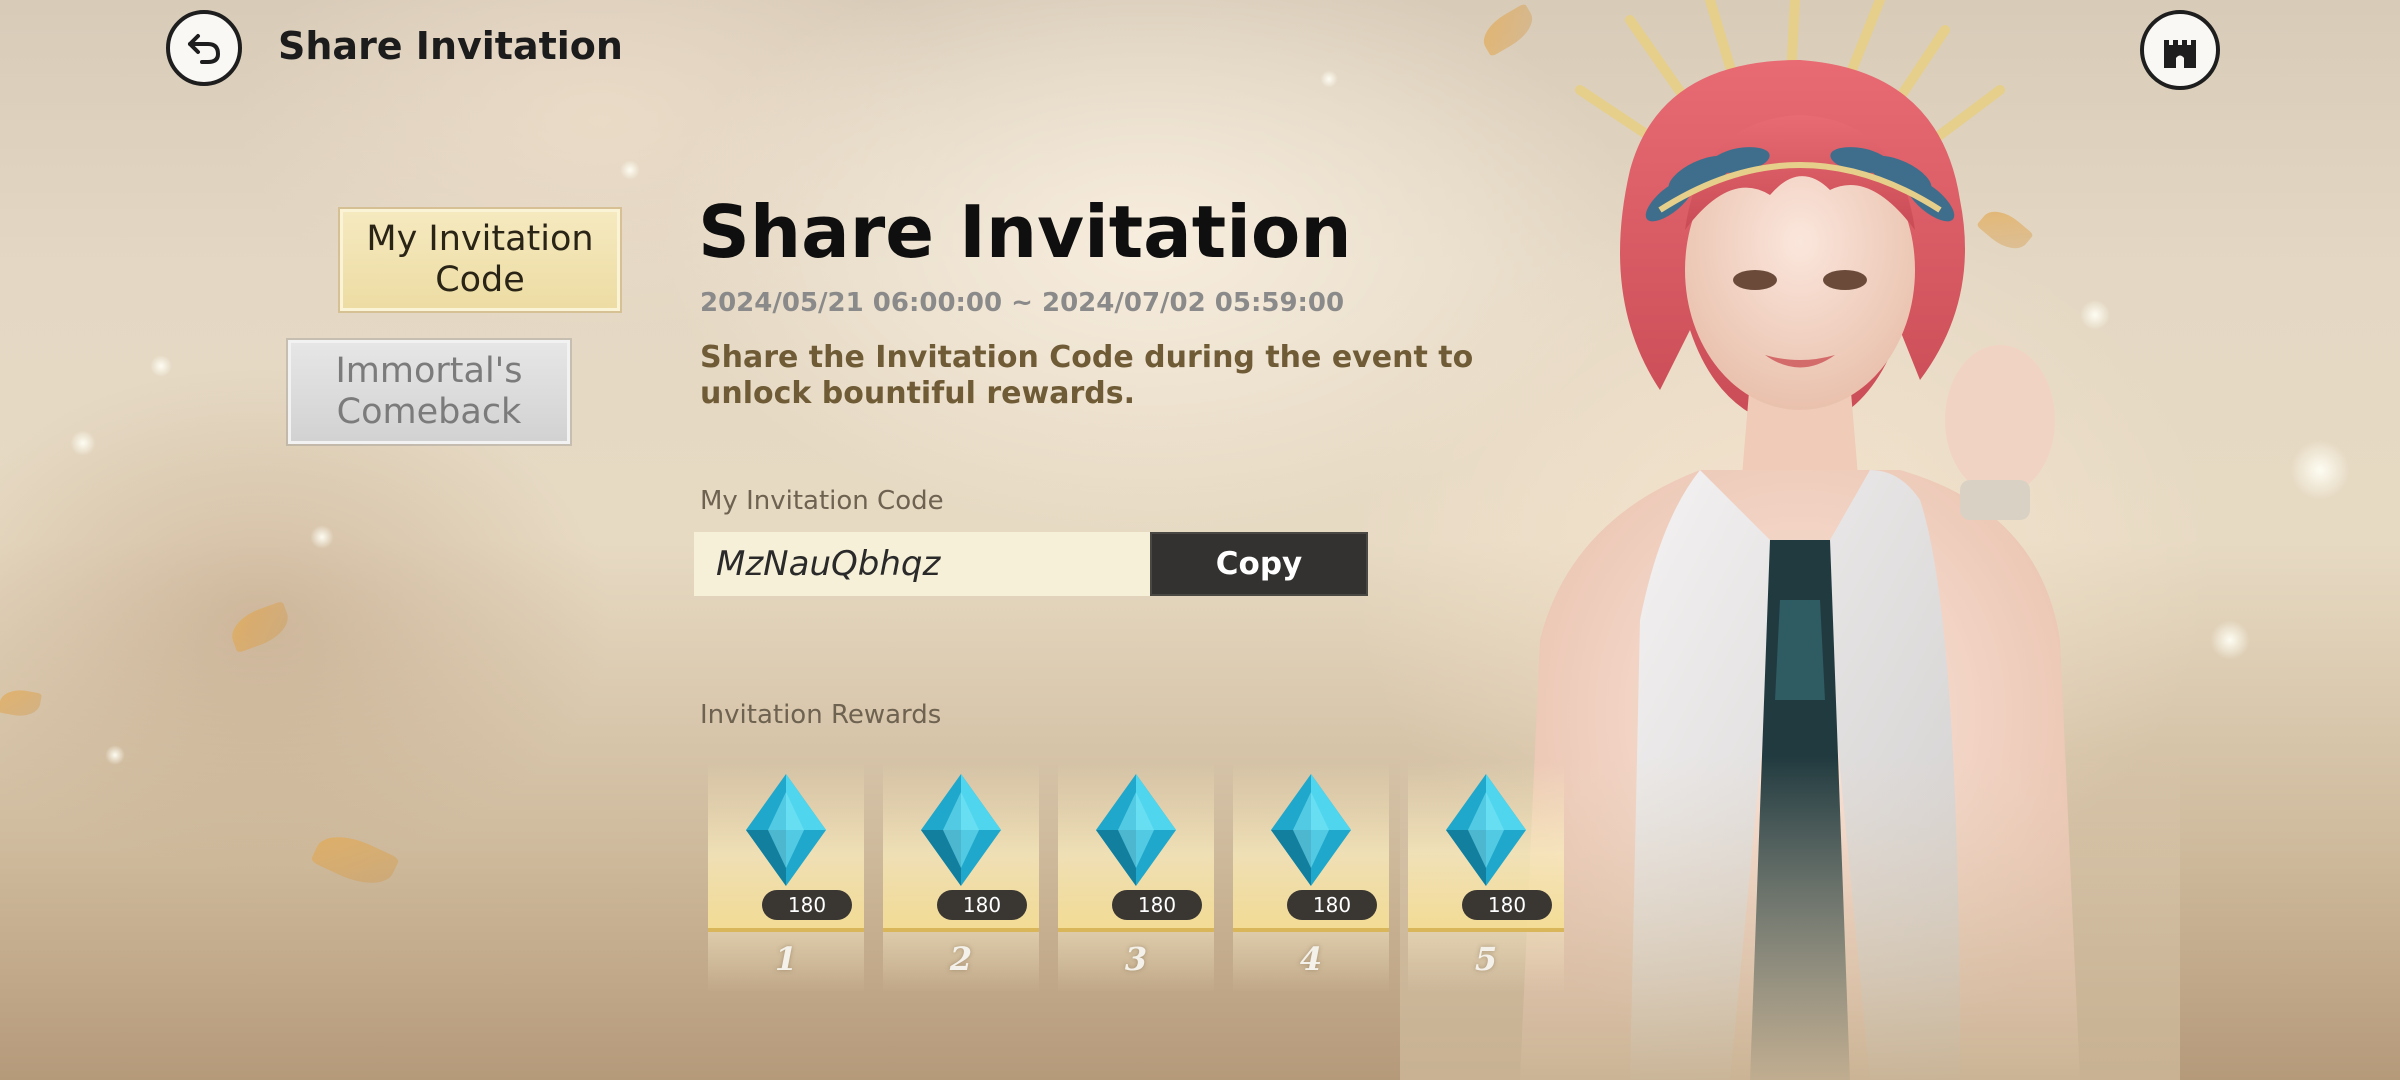 The height and width of the screenshot is (1080, 2400). I want to click on rewards-list: 180 1 180 2 180 3 180 4 180 5, so click(1138, 877).